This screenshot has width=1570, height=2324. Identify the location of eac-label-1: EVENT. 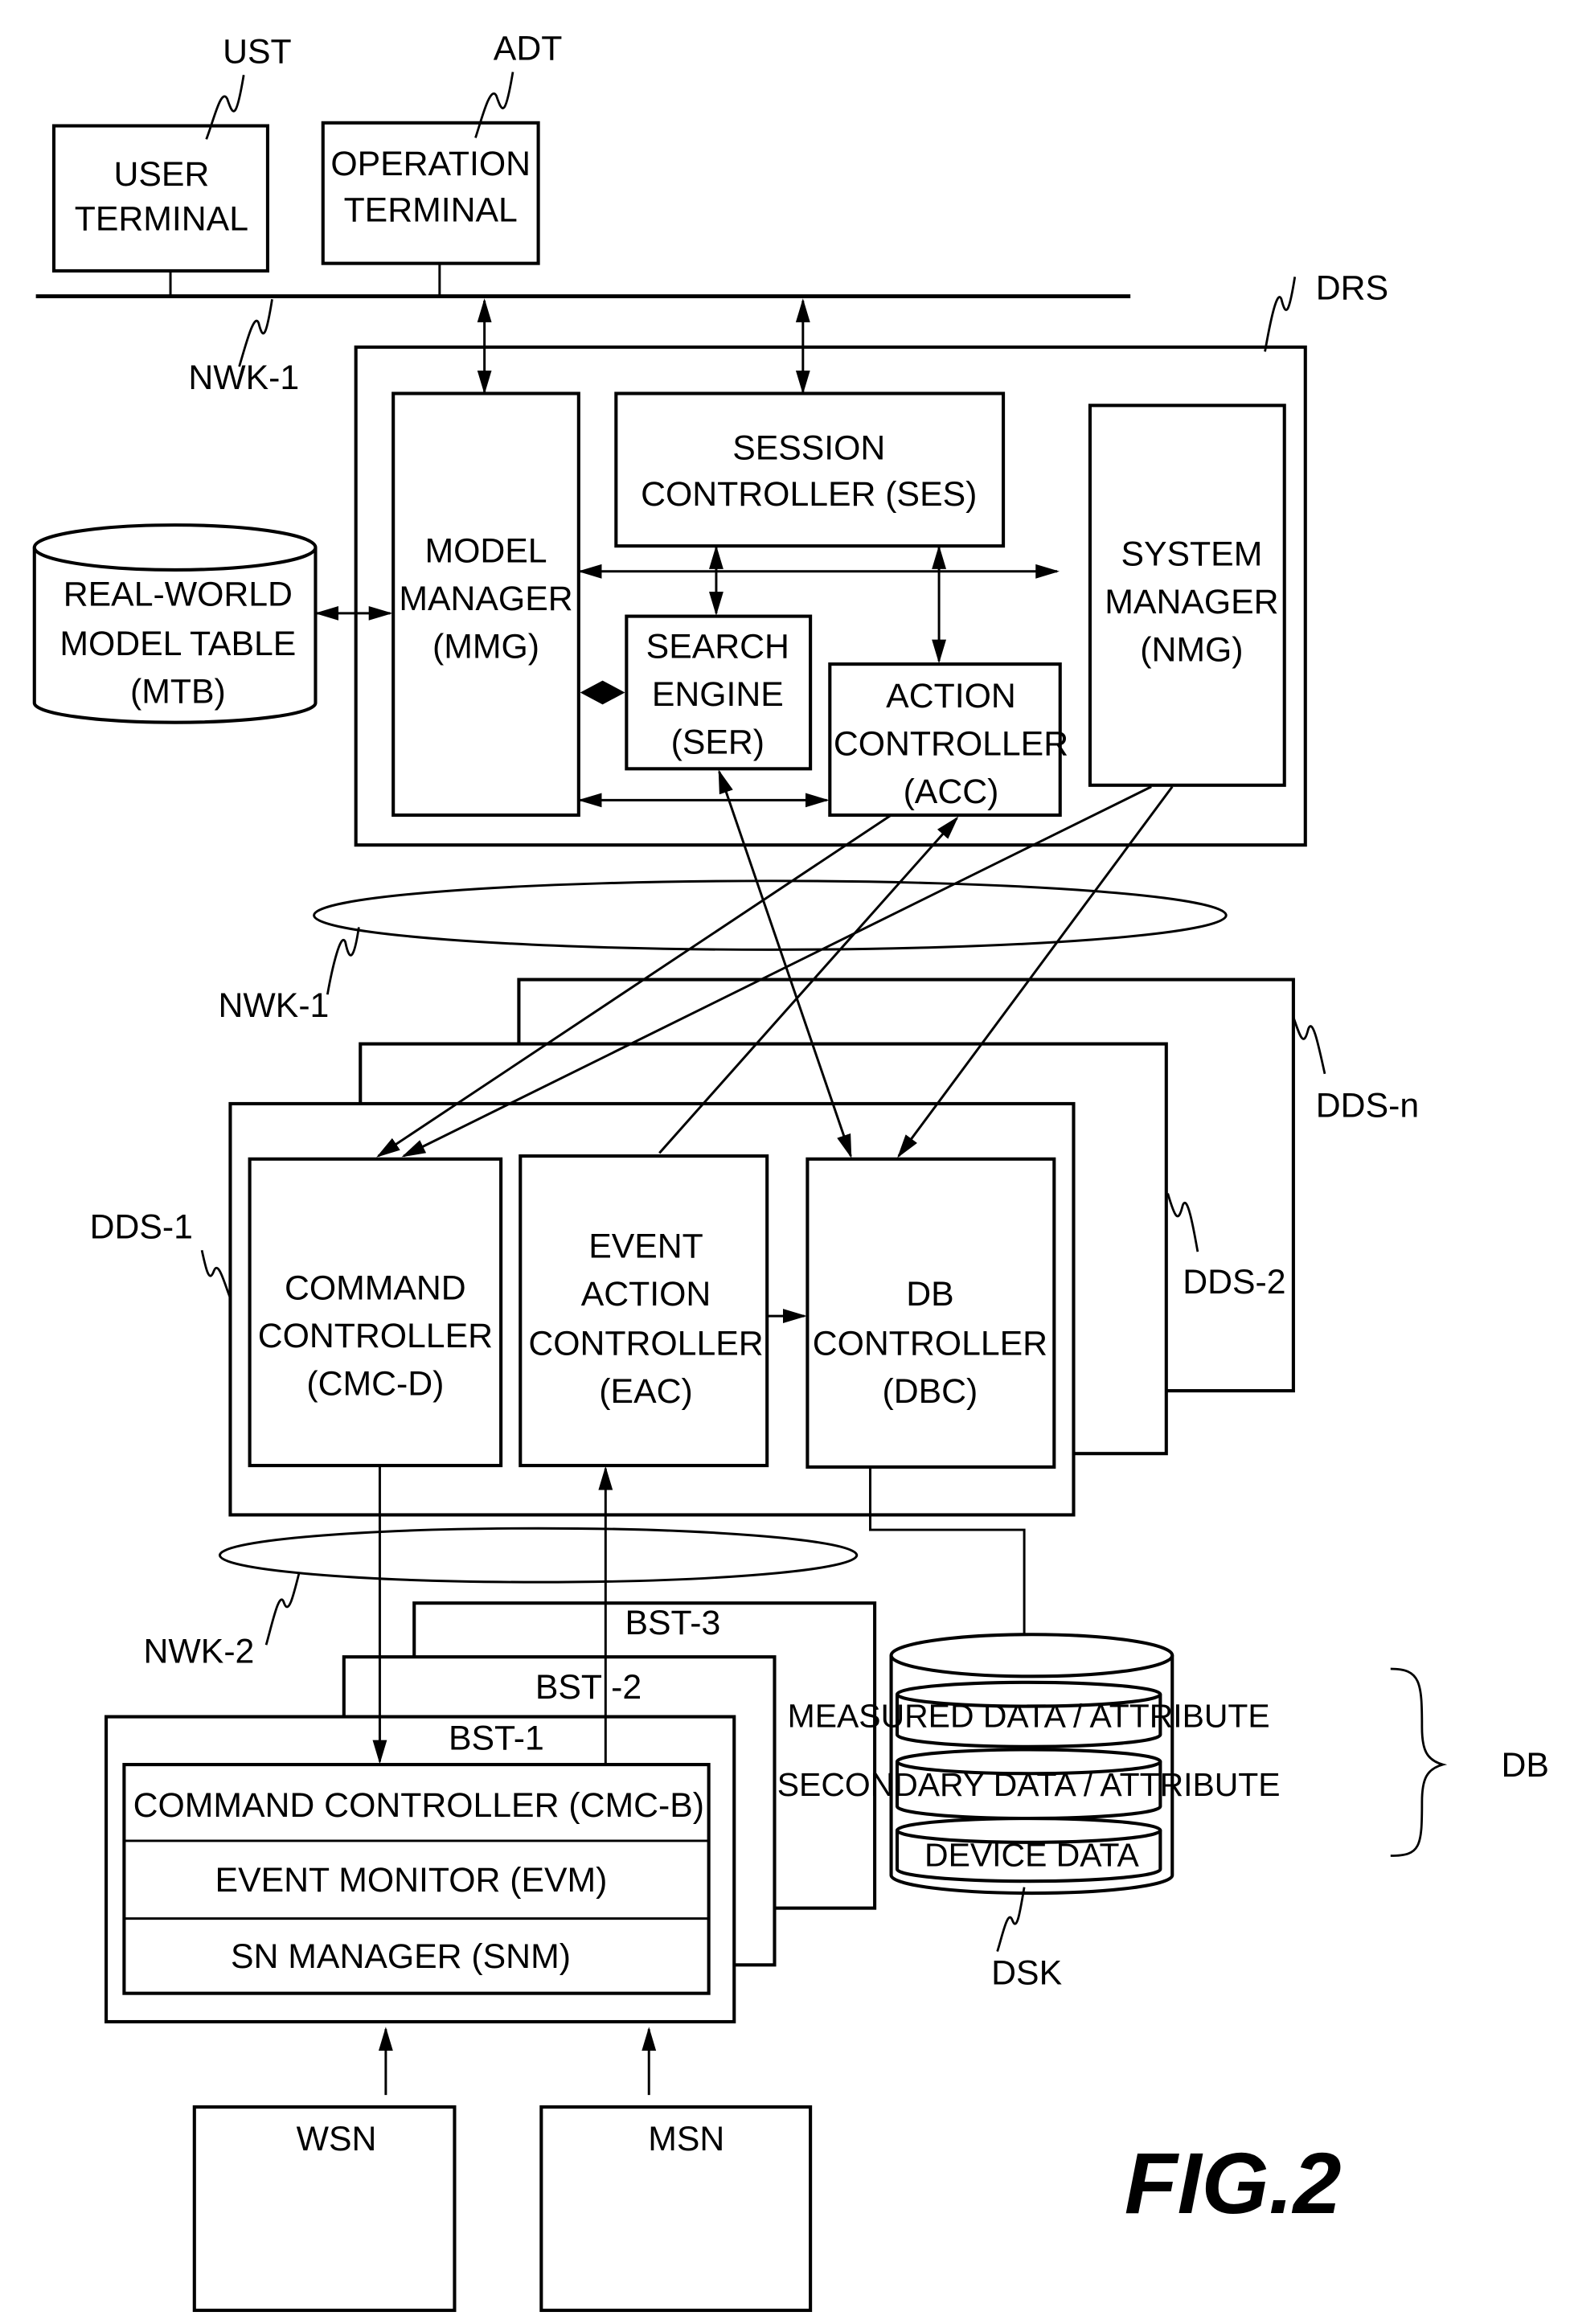
(645, 1247).